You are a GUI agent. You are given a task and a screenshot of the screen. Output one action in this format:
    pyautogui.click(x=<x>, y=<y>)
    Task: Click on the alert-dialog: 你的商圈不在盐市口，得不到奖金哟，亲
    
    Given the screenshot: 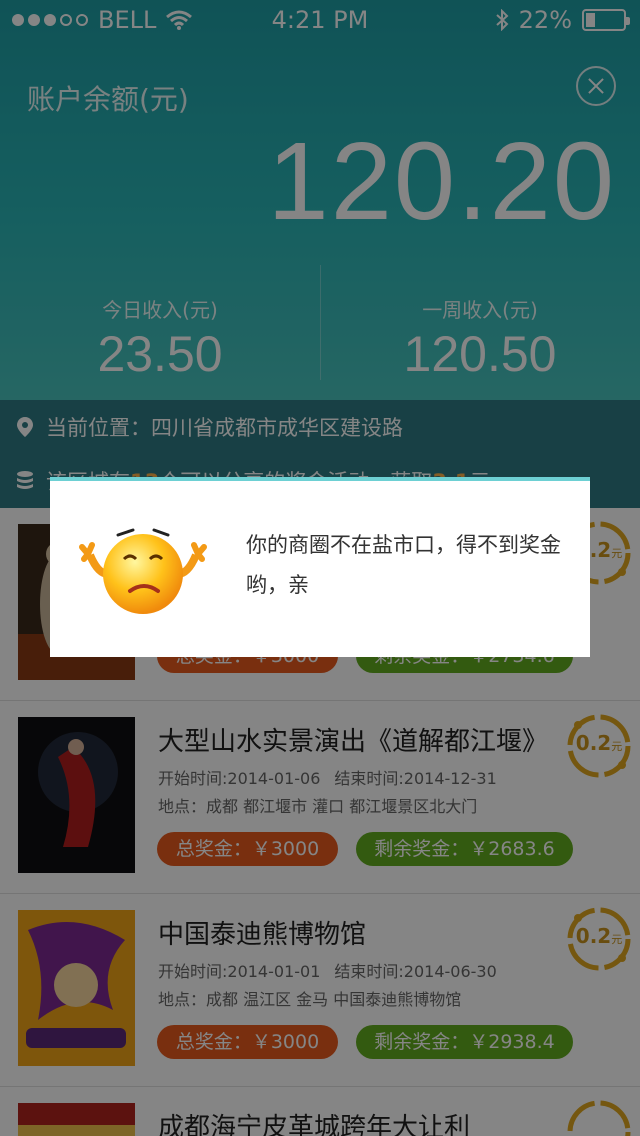 What is the action you would take?
    pyautogui.click(x=320, y=567)
    